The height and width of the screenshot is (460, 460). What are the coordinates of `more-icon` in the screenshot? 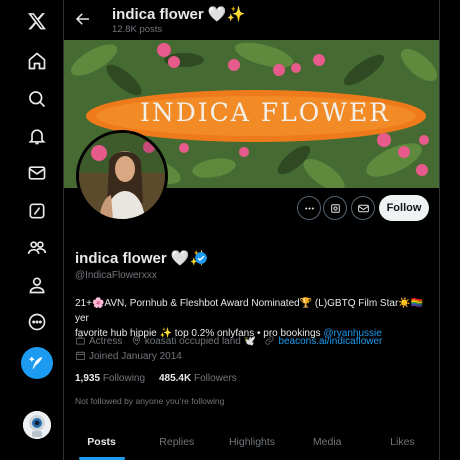 It's located at (37, 322).